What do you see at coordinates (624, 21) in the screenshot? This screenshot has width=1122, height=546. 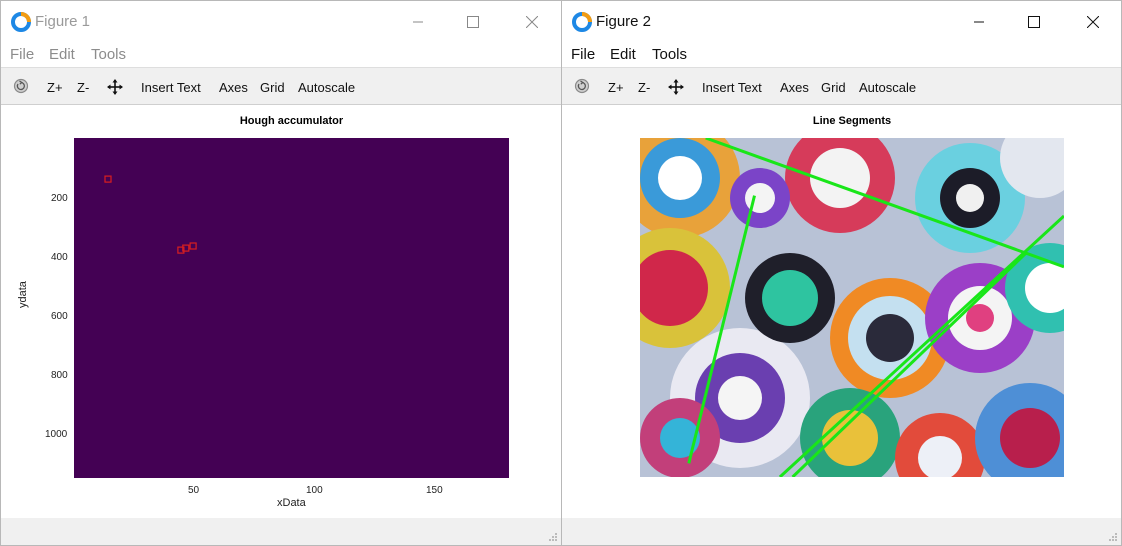 I see `window-title: Figure 2` at bounding box center [624, 21].